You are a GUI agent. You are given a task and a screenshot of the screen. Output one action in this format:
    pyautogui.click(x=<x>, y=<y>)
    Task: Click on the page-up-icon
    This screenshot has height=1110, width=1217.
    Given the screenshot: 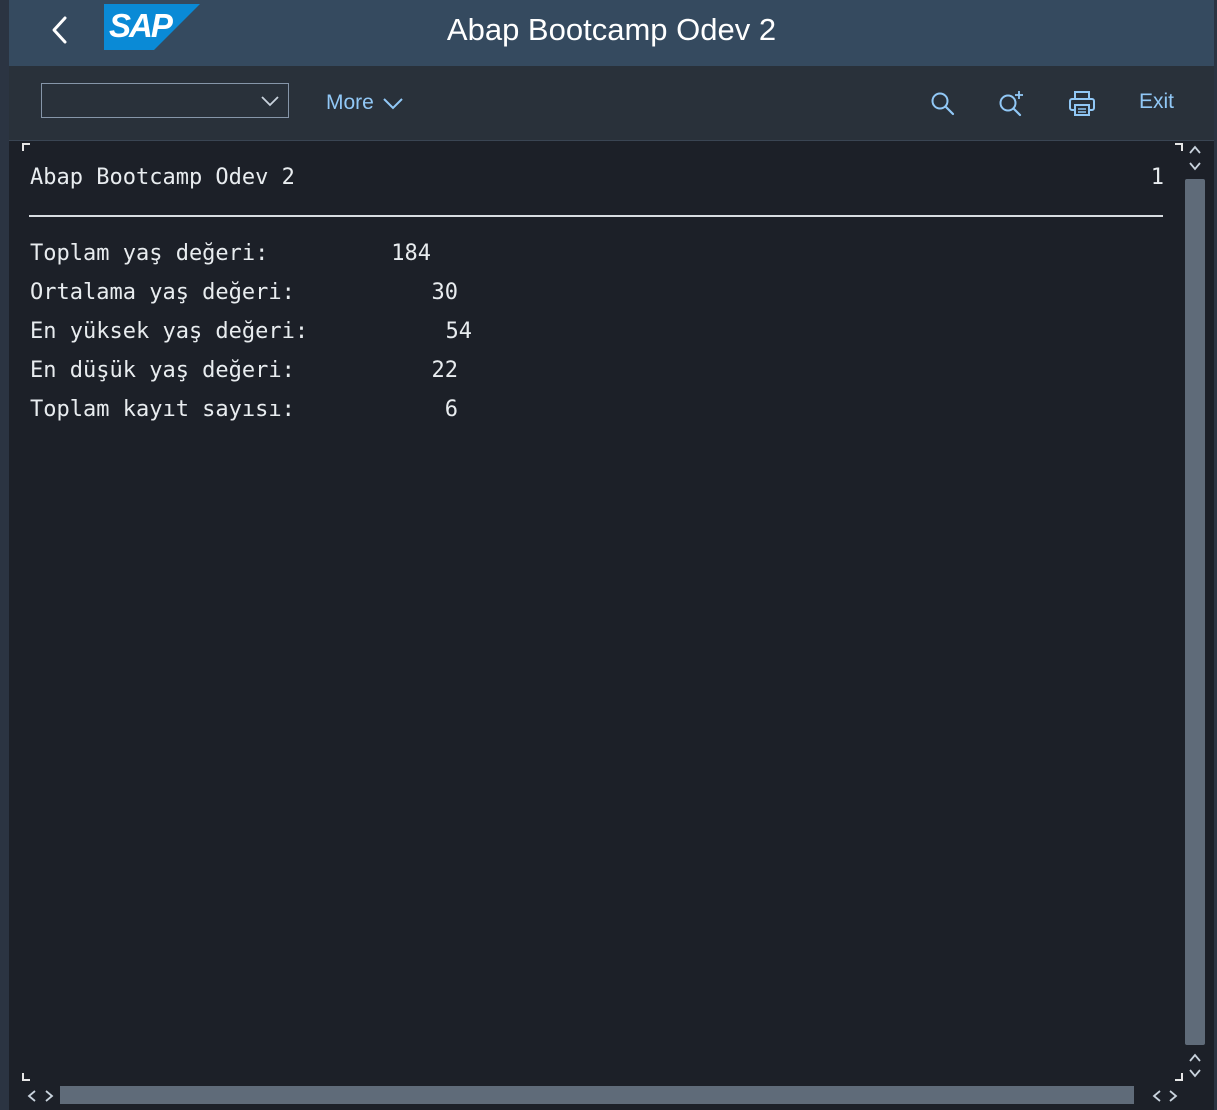 What is the action you would take?
    pyautogui.click(x=1195, y=1058)
    